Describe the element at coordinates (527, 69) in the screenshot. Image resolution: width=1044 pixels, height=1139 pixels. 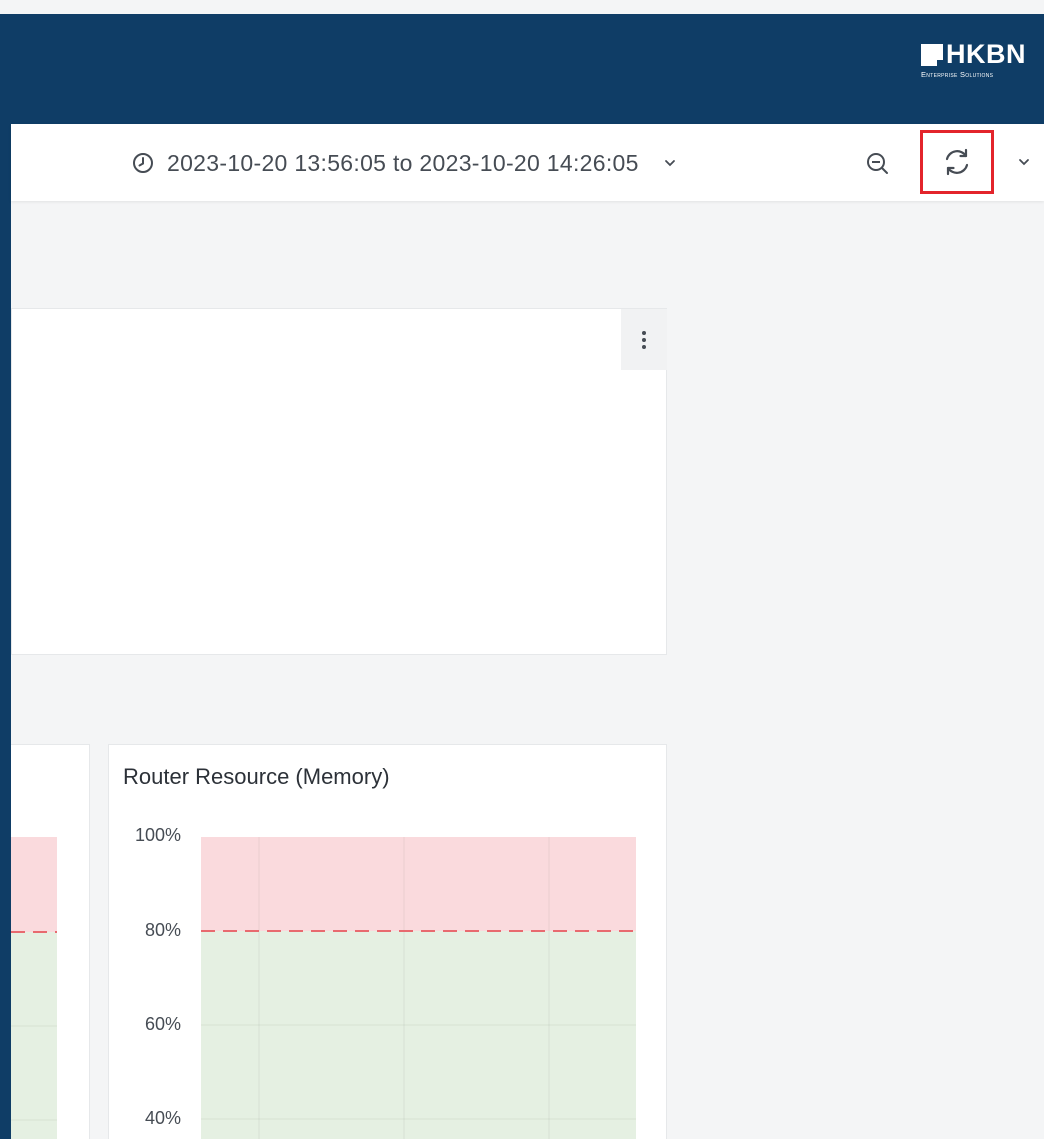
I see `top-header: HKBN Enterprise Solutions` at that location.